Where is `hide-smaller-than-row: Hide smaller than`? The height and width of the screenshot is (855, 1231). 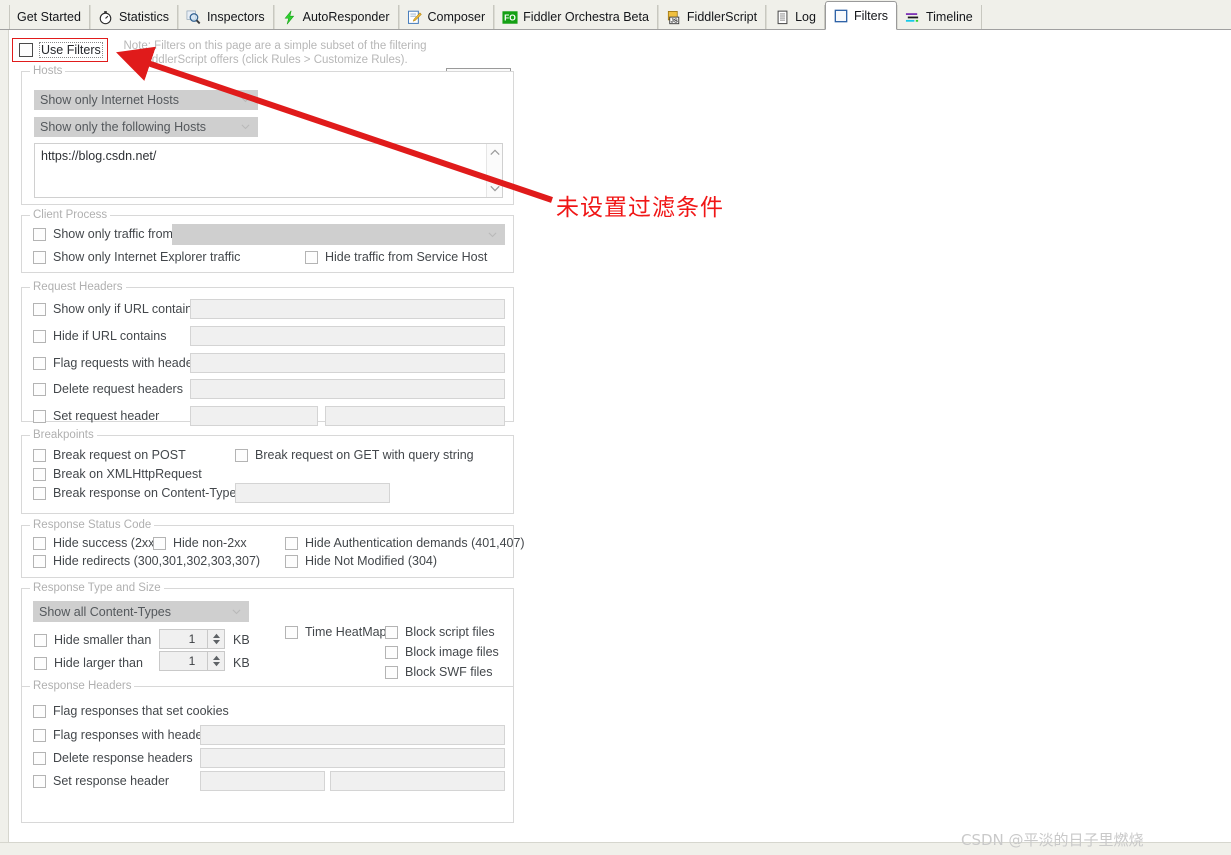
hide-smaller-than-row: Hide smaller than is located at coordinates (92, 640).